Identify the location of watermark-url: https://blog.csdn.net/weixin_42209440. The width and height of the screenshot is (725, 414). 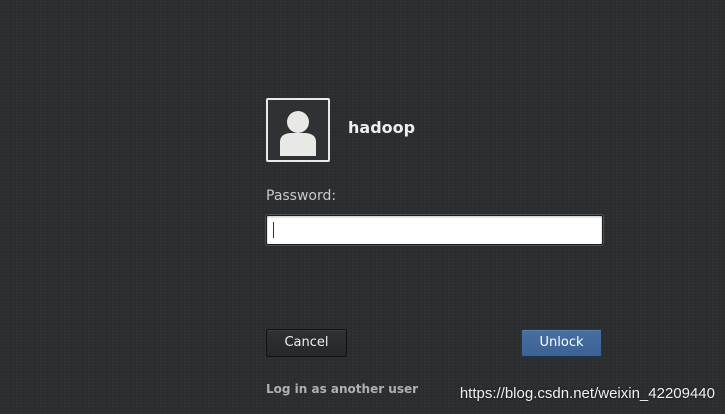
(587, 393).